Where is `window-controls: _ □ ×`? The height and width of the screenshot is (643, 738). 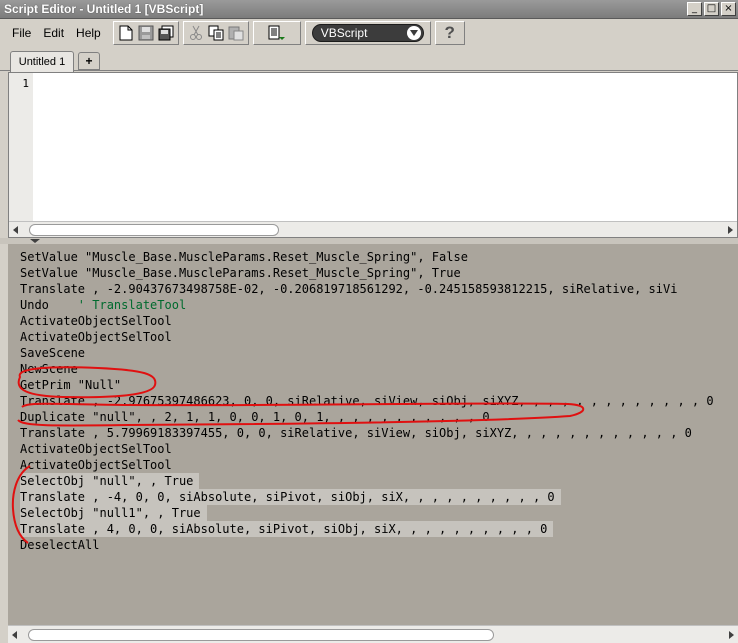
window-controls: _ □ × is located at coordinates (711, 9).